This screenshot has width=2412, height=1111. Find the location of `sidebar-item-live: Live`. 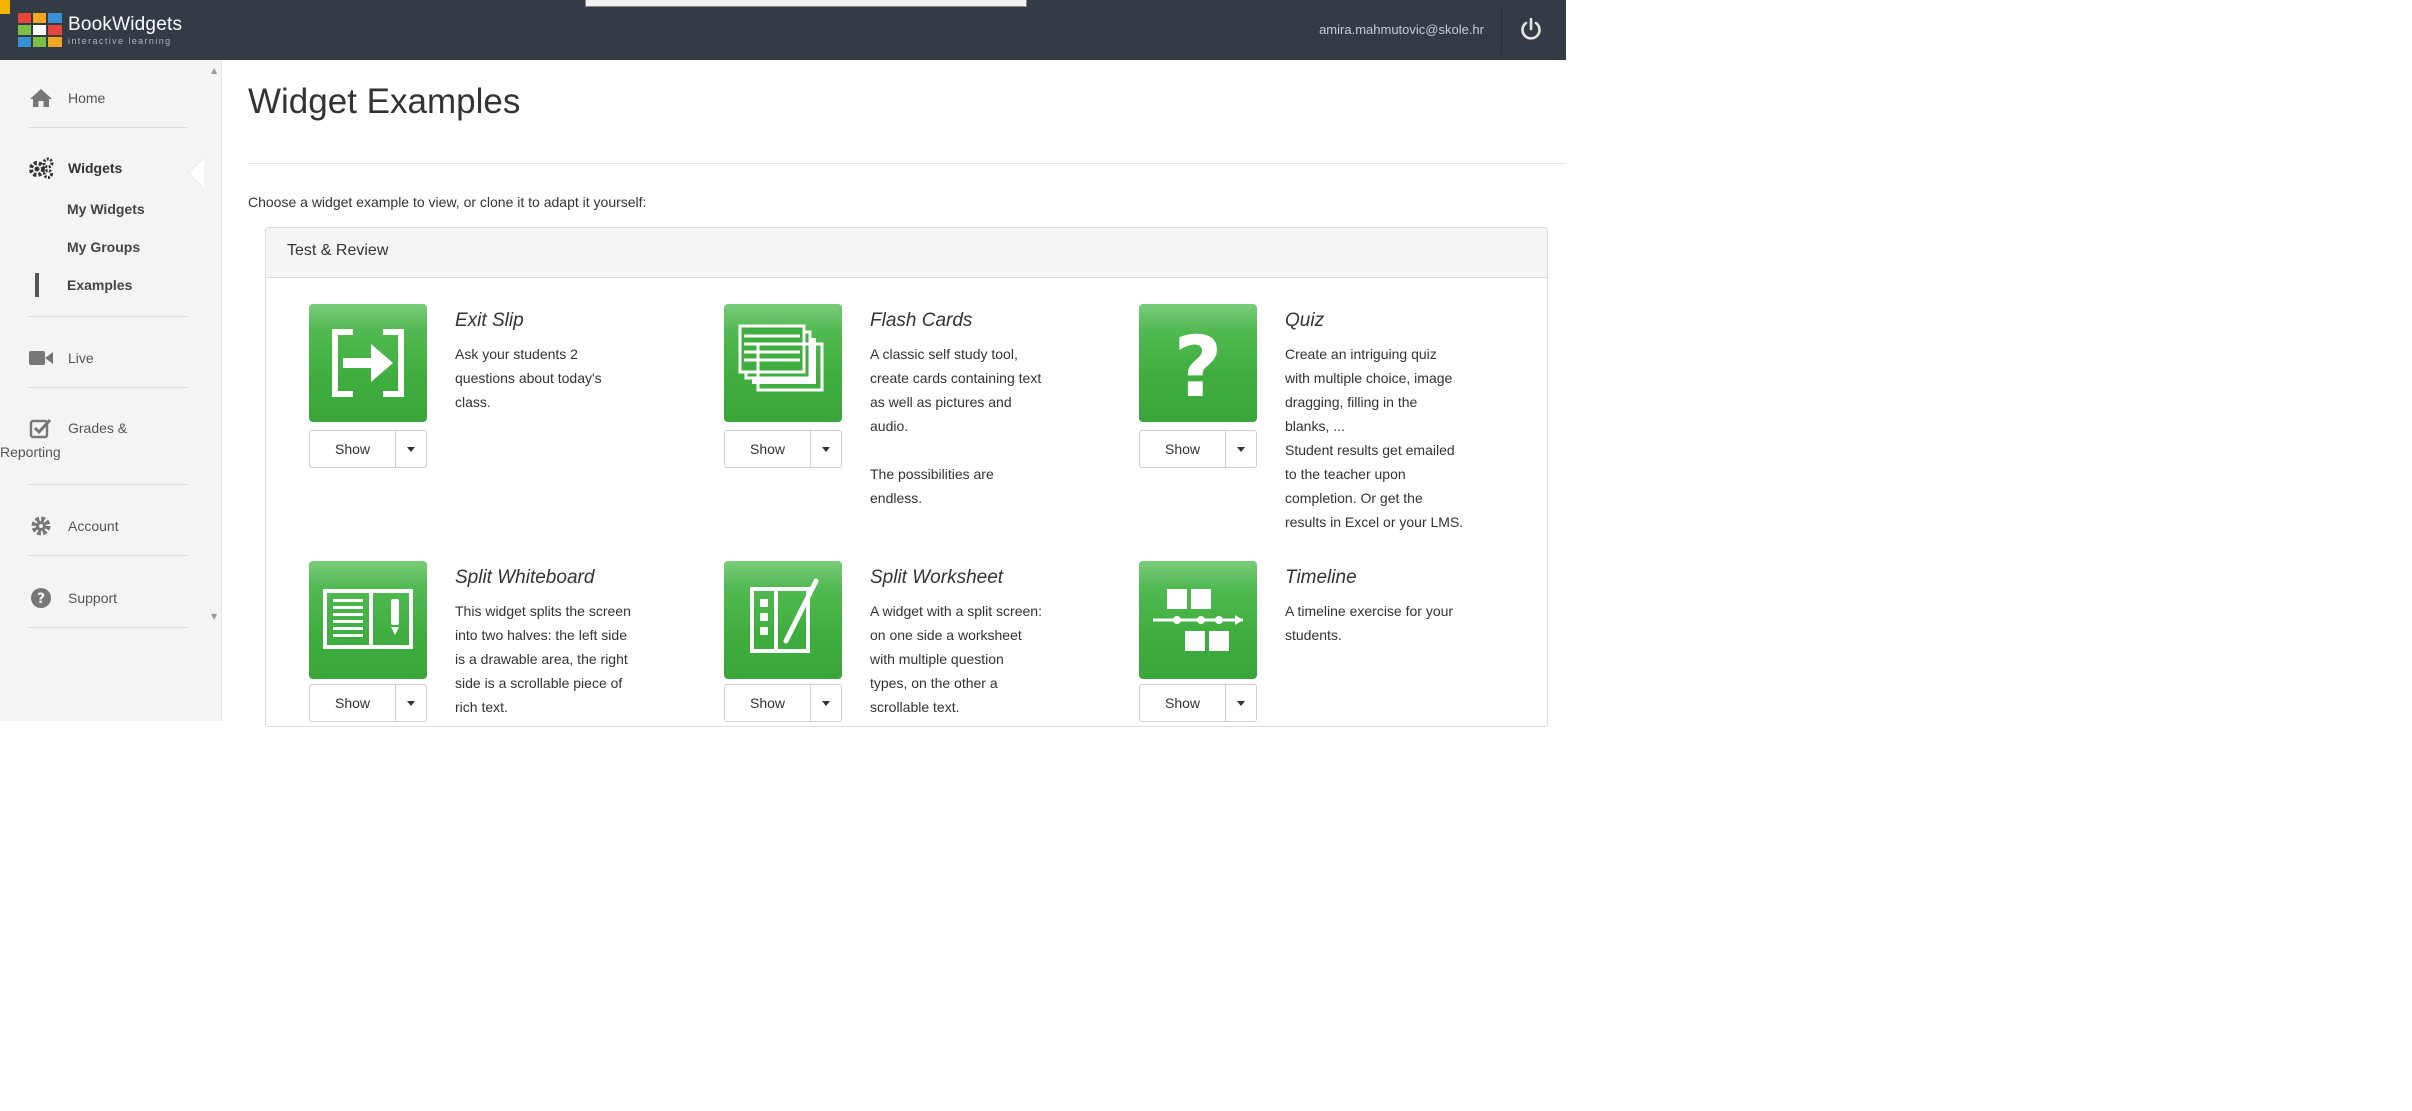

sidebar-item-live: Live is located at coordinates (61, 358).